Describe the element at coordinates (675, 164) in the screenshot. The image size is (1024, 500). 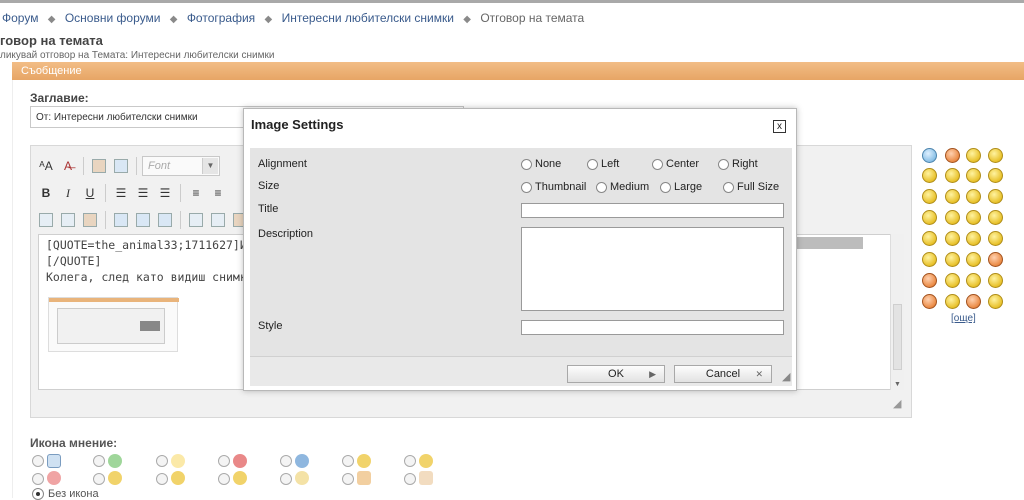
I see `alignment-center-option: Center` at that location.